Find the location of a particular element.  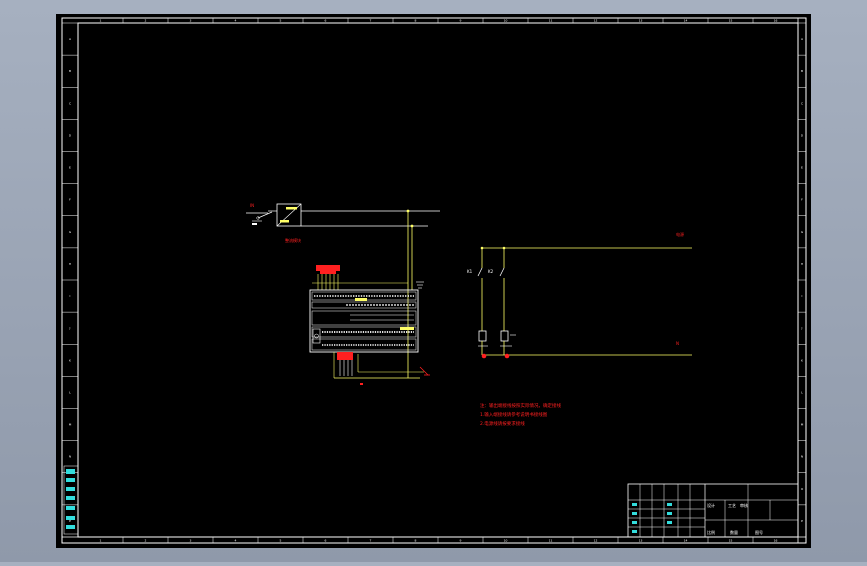

switch-k1-label: K1 is located at coordinates (470, 271).